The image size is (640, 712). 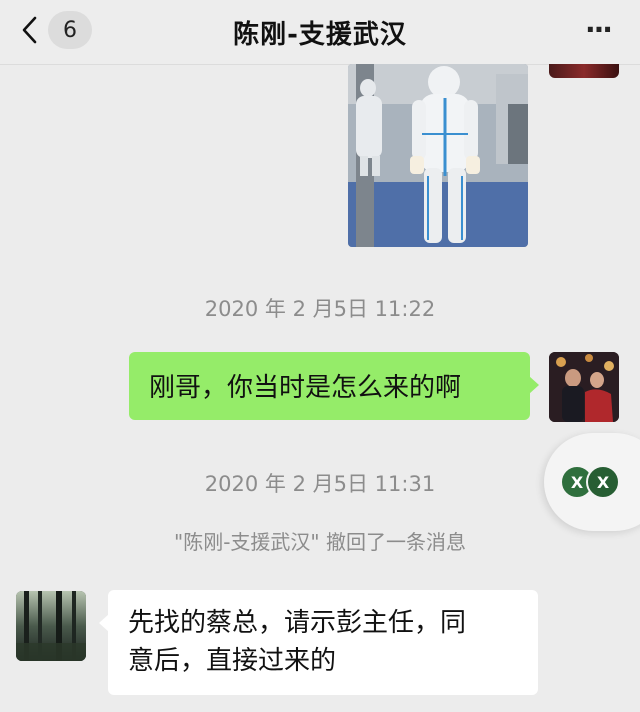 I want to click on chat-title: 陈刚-支援武汉, so click(x=320, y=35).